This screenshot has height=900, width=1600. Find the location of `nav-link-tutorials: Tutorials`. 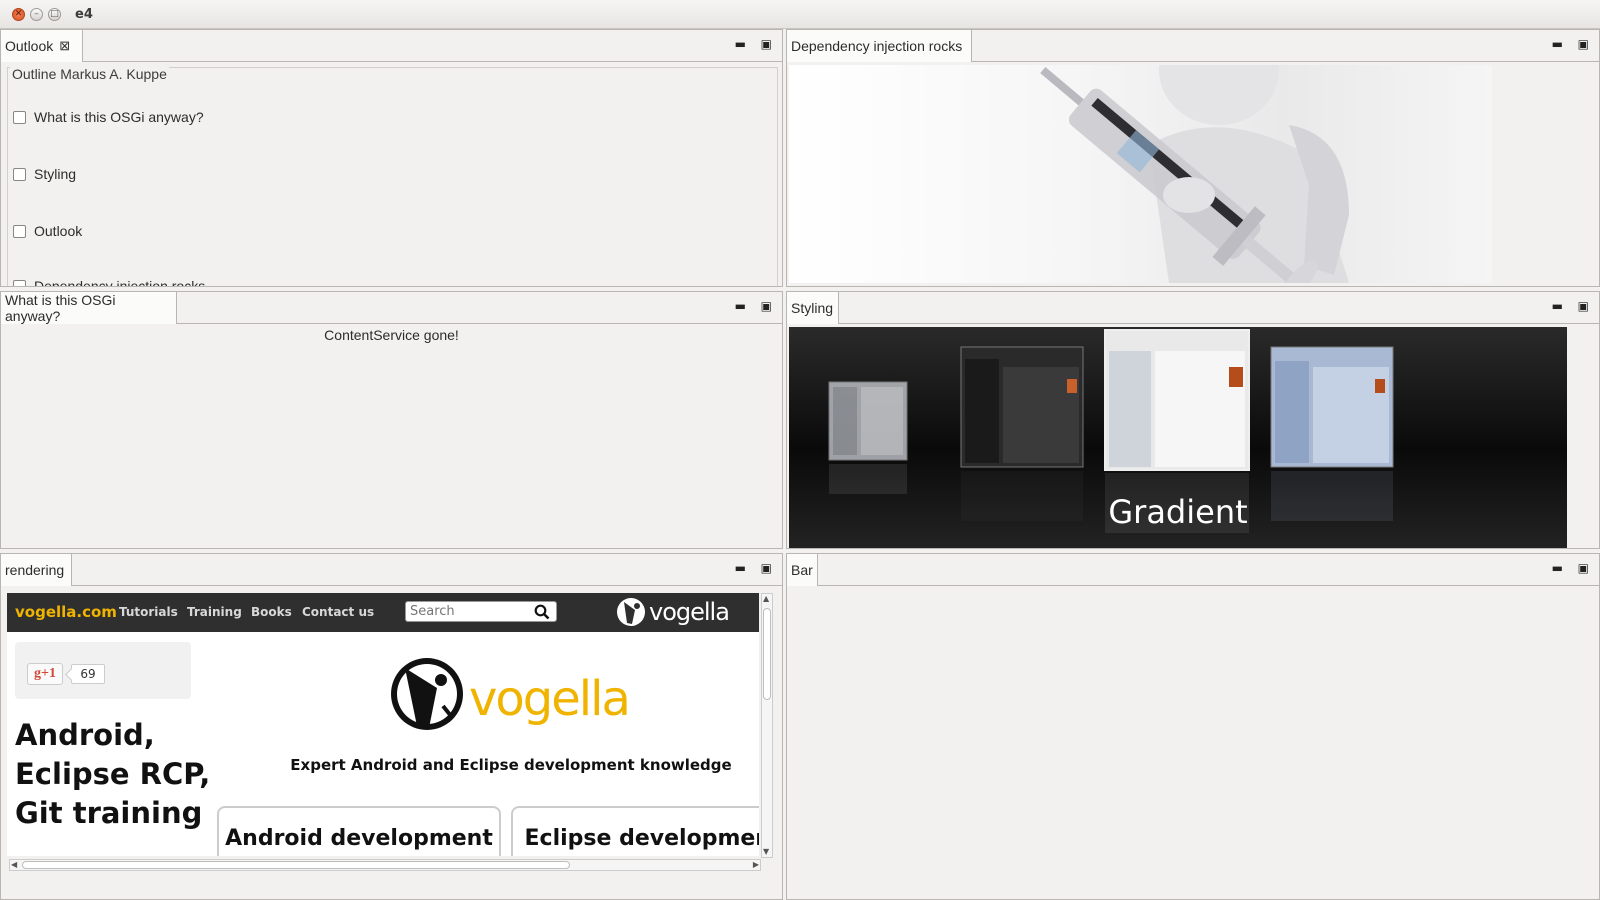

nav-link-tutorials: Tutorials is located at coordinates (148, 612).